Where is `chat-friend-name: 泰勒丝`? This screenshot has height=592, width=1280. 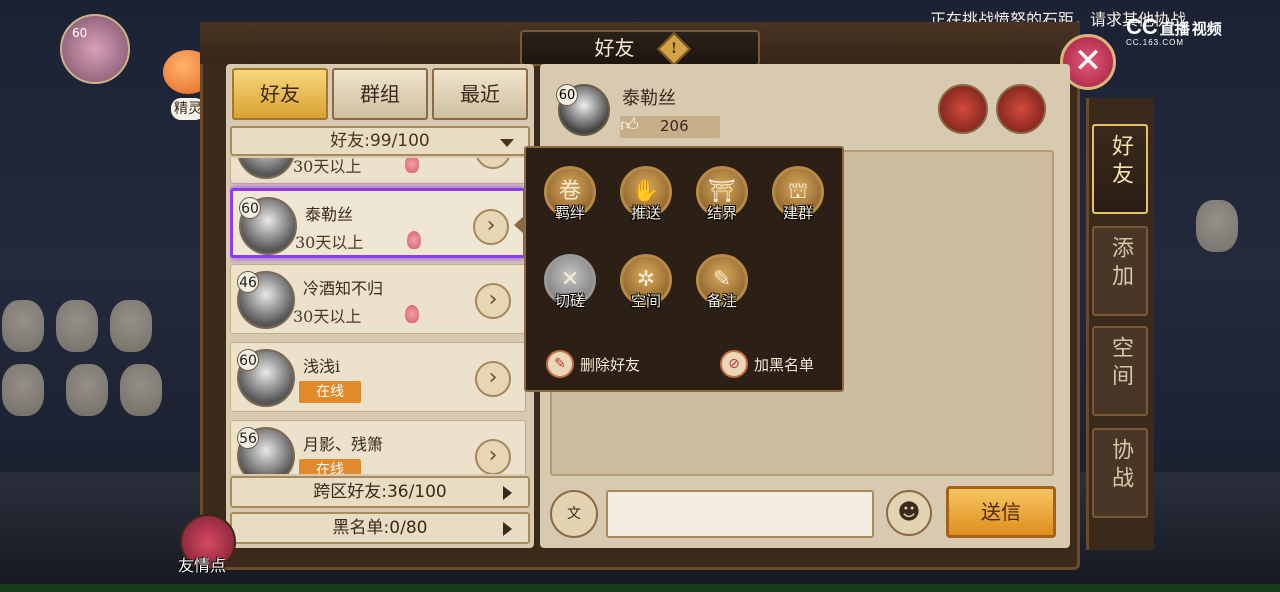
chat-friend-name: 泰勒丝 is located at coordinates (649, 98).